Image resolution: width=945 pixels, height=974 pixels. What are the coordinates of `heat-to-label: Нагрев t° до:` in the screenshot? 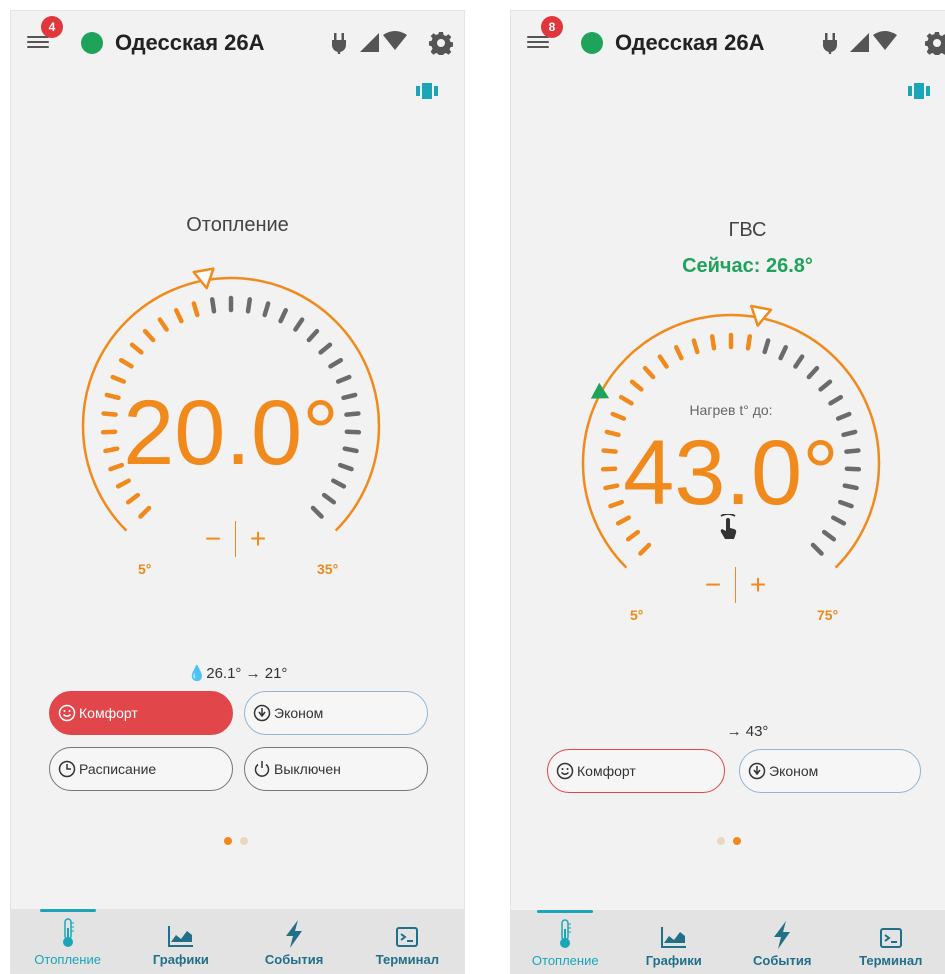 It's located at (731, 410).